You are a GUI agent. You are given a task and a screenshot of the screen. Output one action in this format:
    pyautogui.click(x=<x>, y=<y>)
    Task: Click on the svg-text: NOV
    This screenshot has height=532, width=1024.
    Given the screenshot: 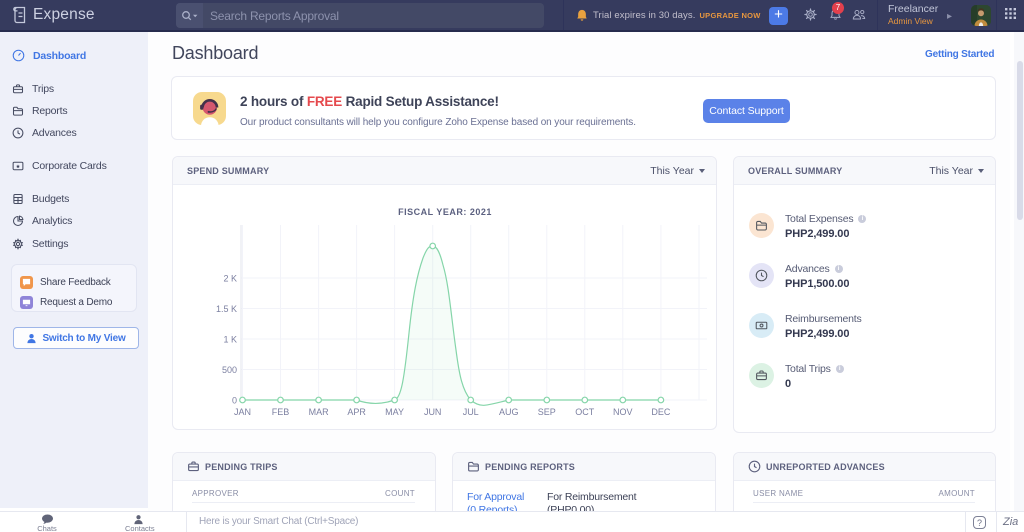 What is the action you would take?
    pyautogui.click(x=623, y=412)
    